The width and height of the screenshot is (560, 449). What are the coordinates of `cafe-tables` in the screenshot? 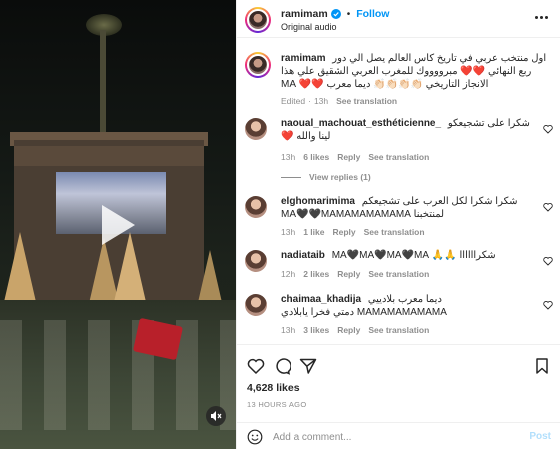 It's located at (118, 375).